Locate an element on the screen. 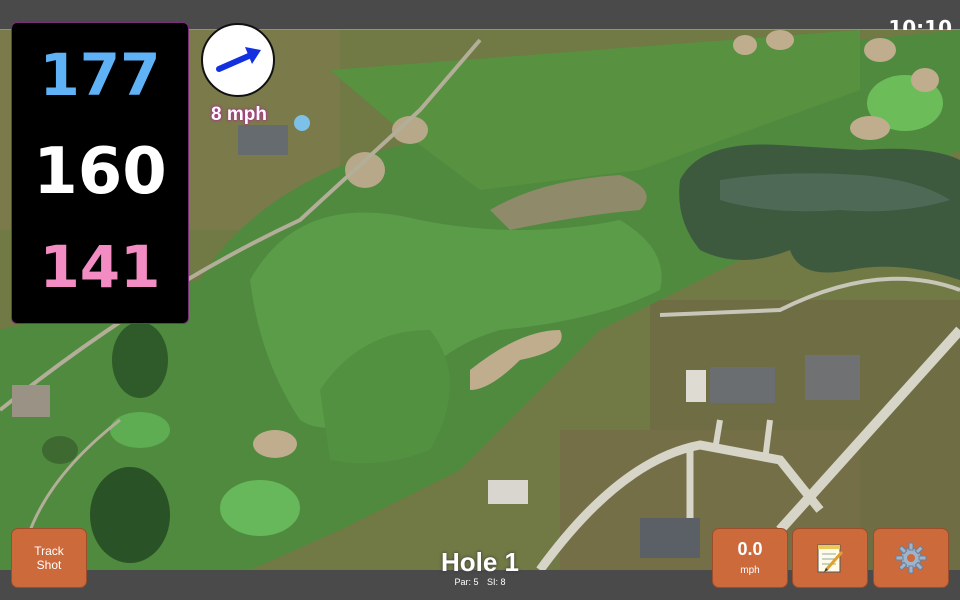 This screenshot has width=960, height=600. wind-arrow-icon is located at coordinates (238, 59).